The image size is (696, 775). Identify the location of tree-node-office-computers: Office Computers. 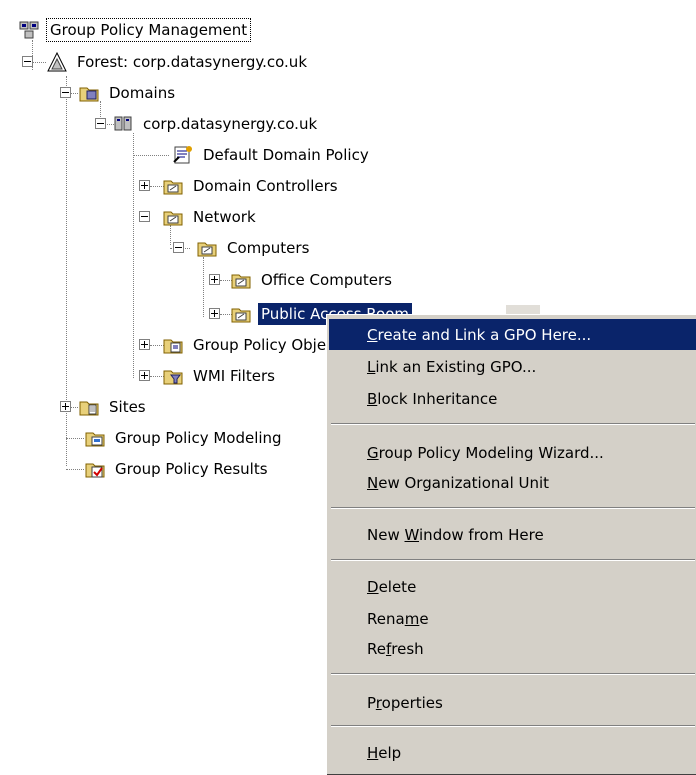
(312, 280).